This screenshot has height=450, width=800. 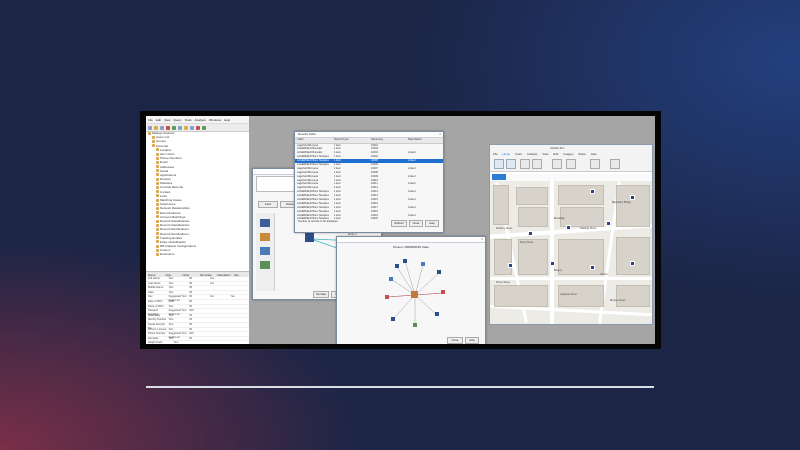 I want to click on location-icon, so click(x=265, y=265).